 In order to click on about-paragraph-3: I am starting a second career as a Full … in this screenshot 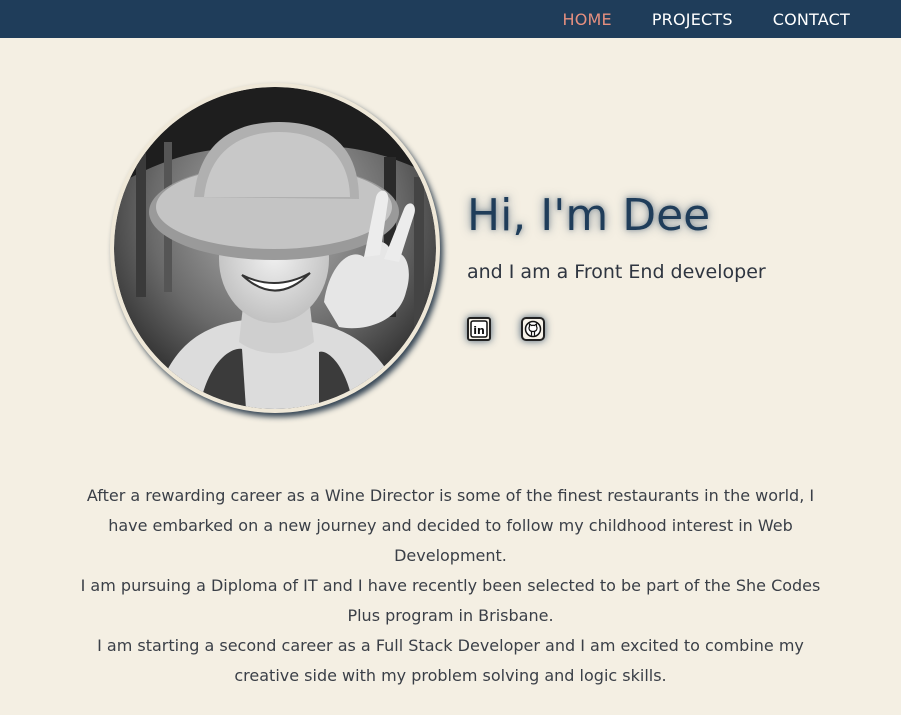, I will do `click(450, 660)`.